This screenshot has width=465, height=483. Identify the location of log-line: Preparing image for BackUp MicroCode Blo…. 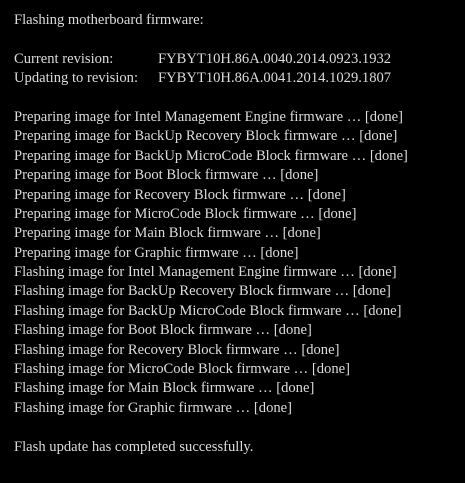
(211, 155).